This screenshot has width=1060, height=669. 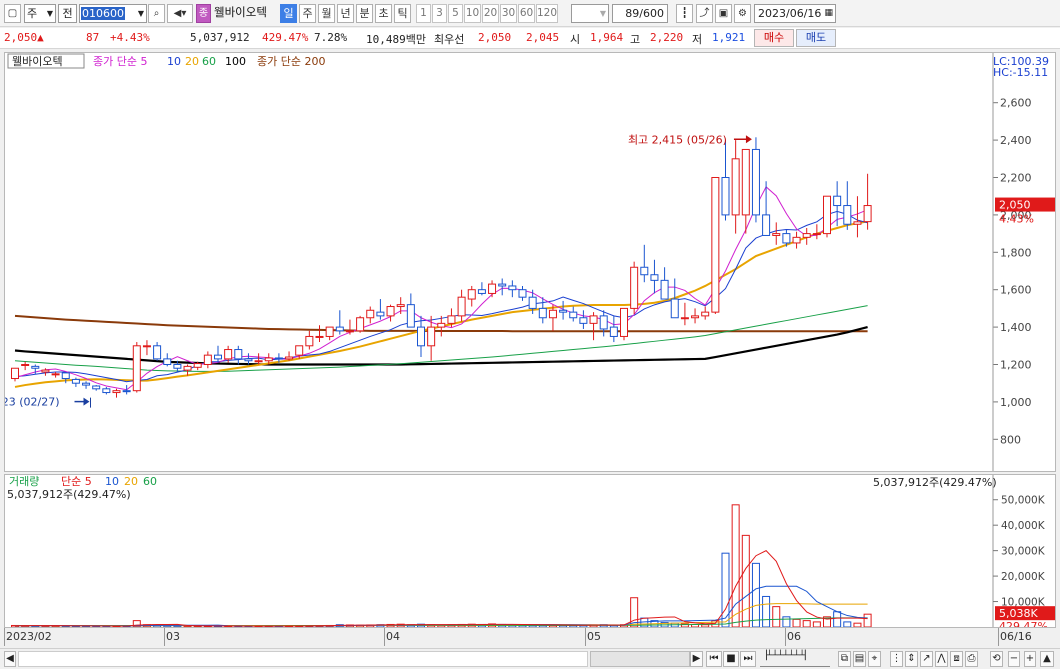 What do you see at coordinates (723, 13) in the screenshot?
I see `save-icon: ▣` at bounding box center [723, 13].